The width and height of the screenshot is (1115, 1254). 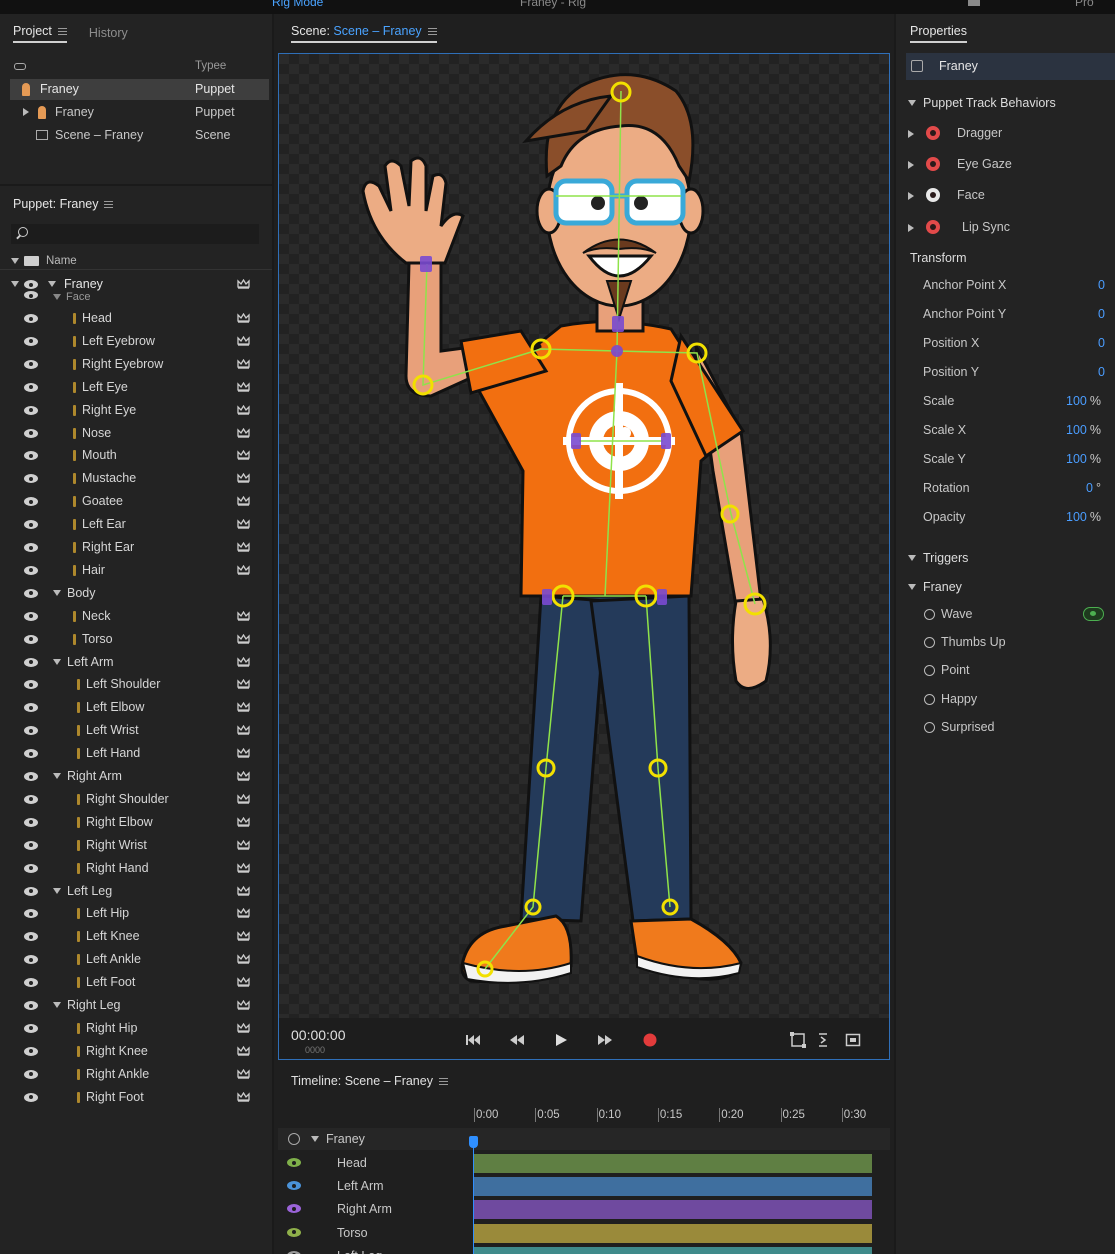 I want to click on tree-row: Right Foot, so click(x=136, y=1097).